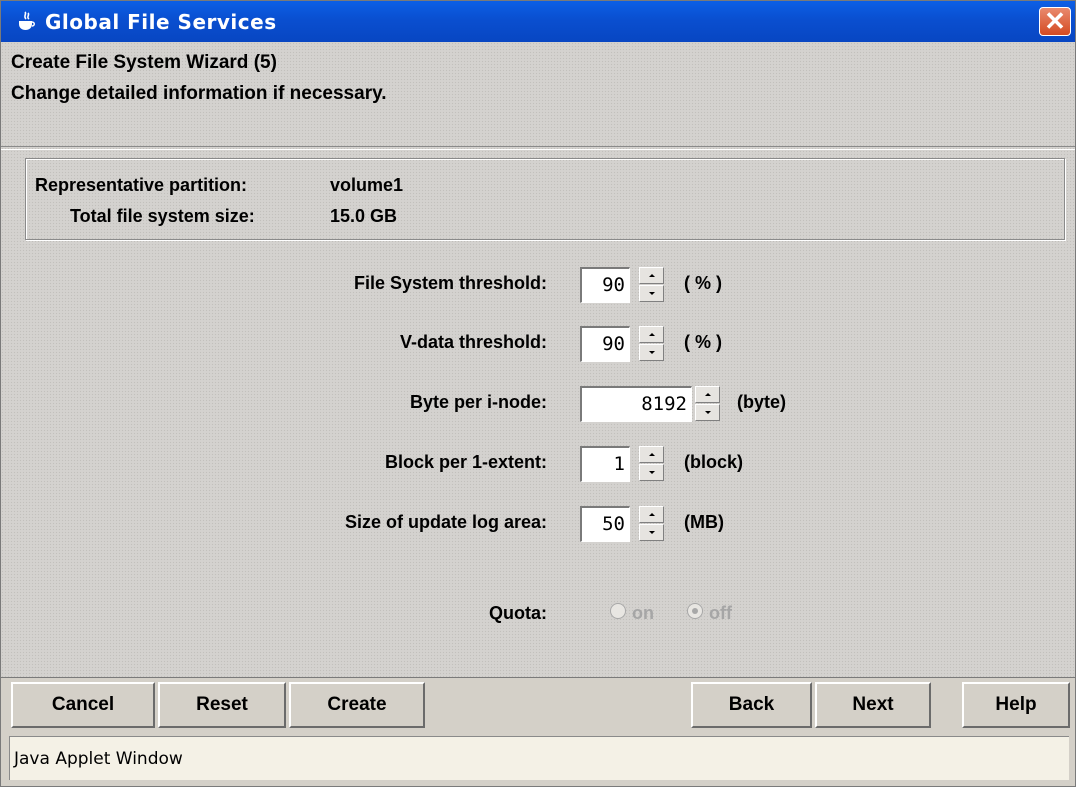 Image resolution: width=1076 pixels, height=787 pixels. What do you see at coordinates (367, 185) in the screenshot?
I see `partition-value: volume1` at bounding box center [367, 185].